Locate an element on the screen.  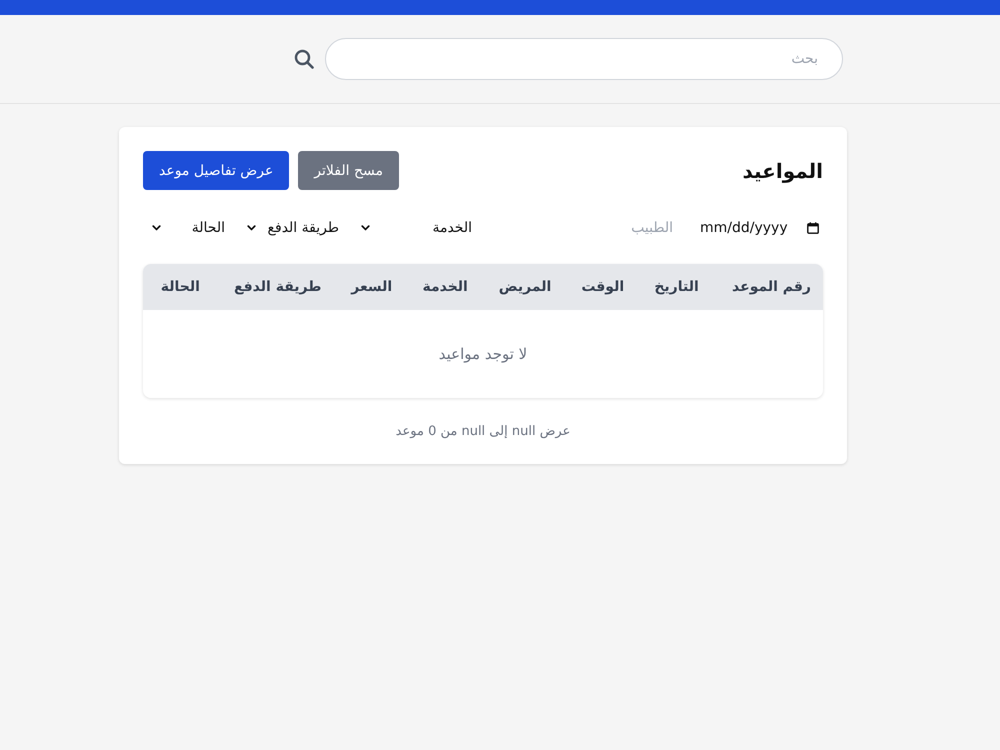
page-title: المواعيد is located at coordinates (782, 170).